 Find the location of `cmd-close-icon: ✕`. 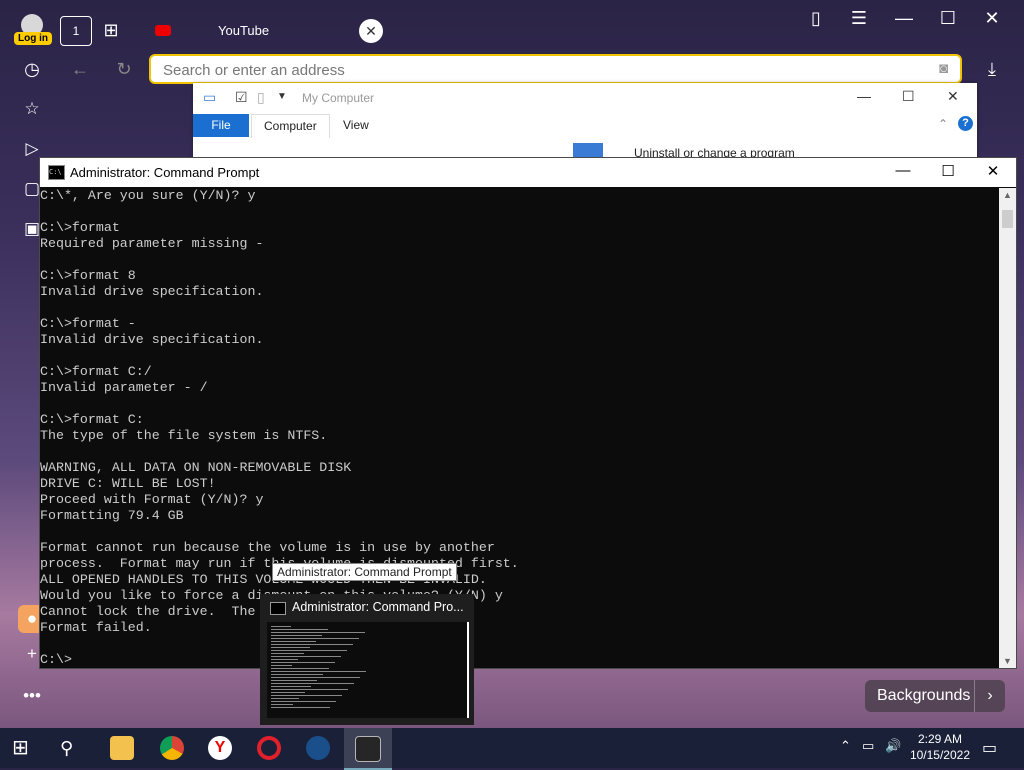

cmd-close-icon: ✕ is located at coordinates (993, 171).